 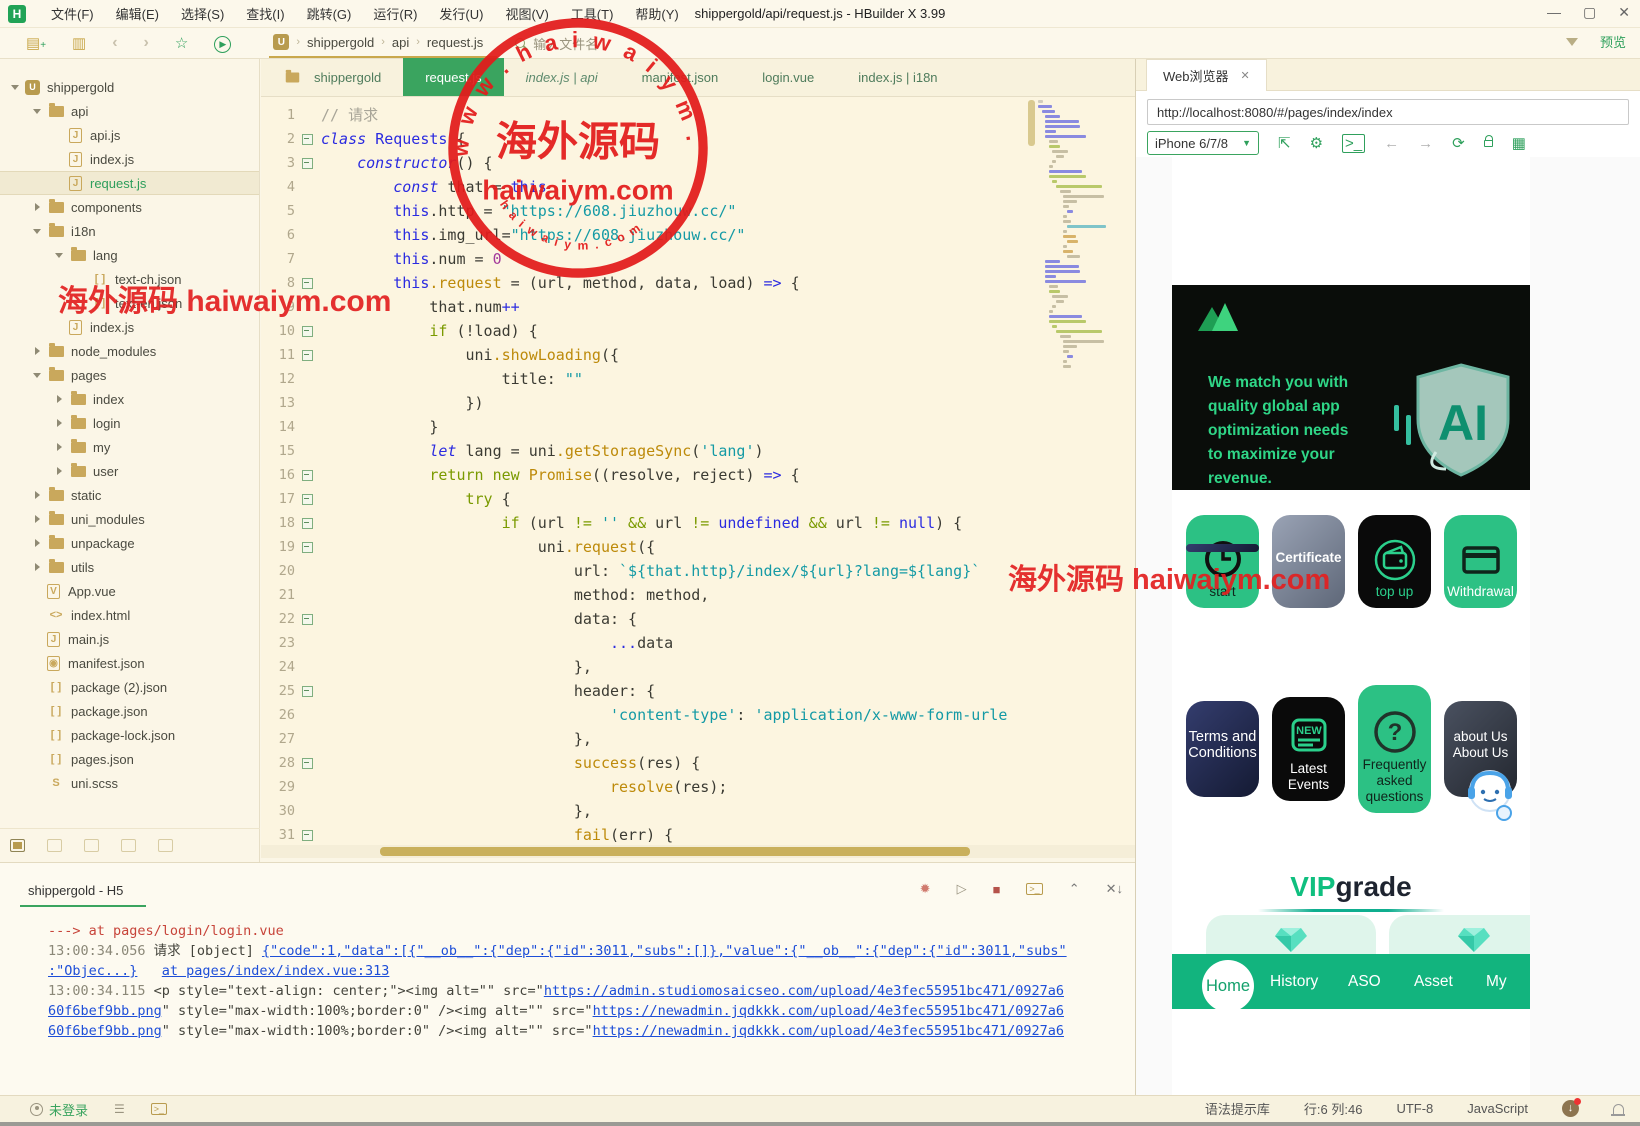 What do you see at coordinates (1414, 1108) in the screenshot?
I see `encoding-label: UTF-8` at bounding box center [1414, 1108].